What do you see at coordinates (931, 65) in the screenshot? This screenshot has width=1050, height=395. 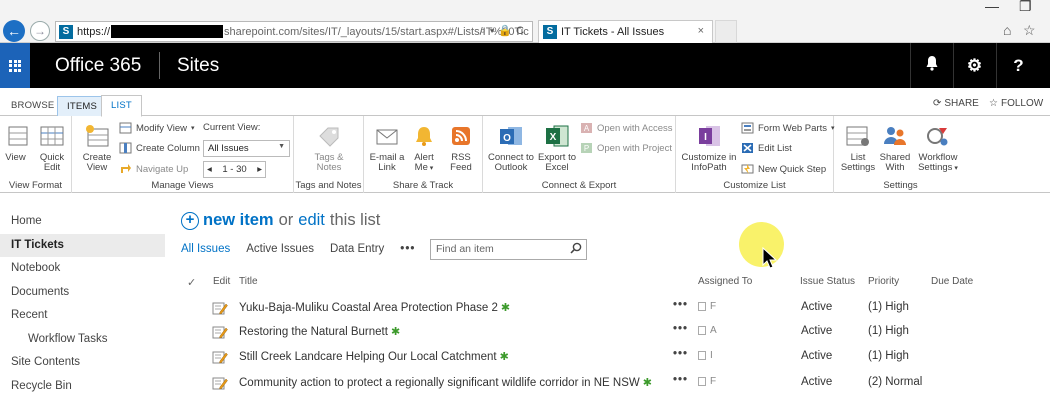 I see `notification-bell-icon` at bounding box center [931, 65].